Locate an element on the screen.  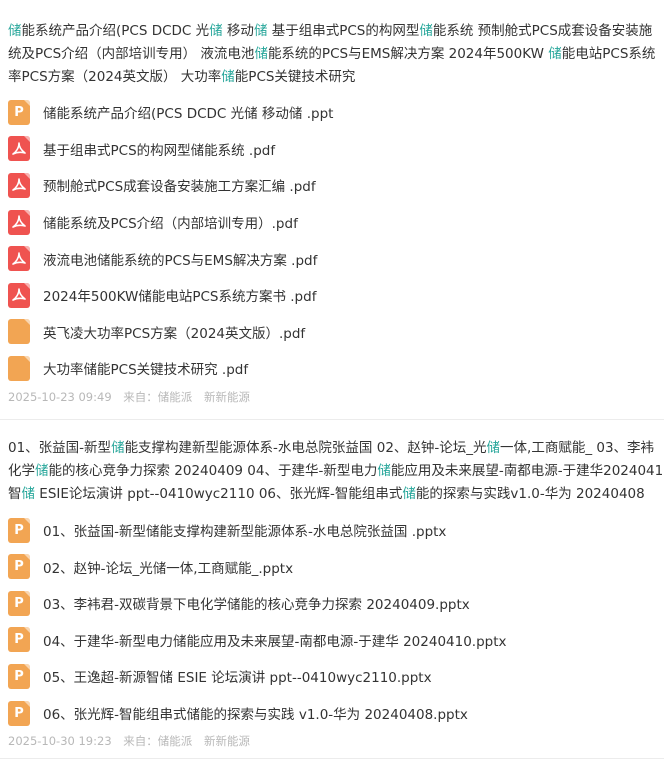
attachment-name: 2024年500KW储能电站PCS系统方案书 .pdf is located at coordinates (180, 297).